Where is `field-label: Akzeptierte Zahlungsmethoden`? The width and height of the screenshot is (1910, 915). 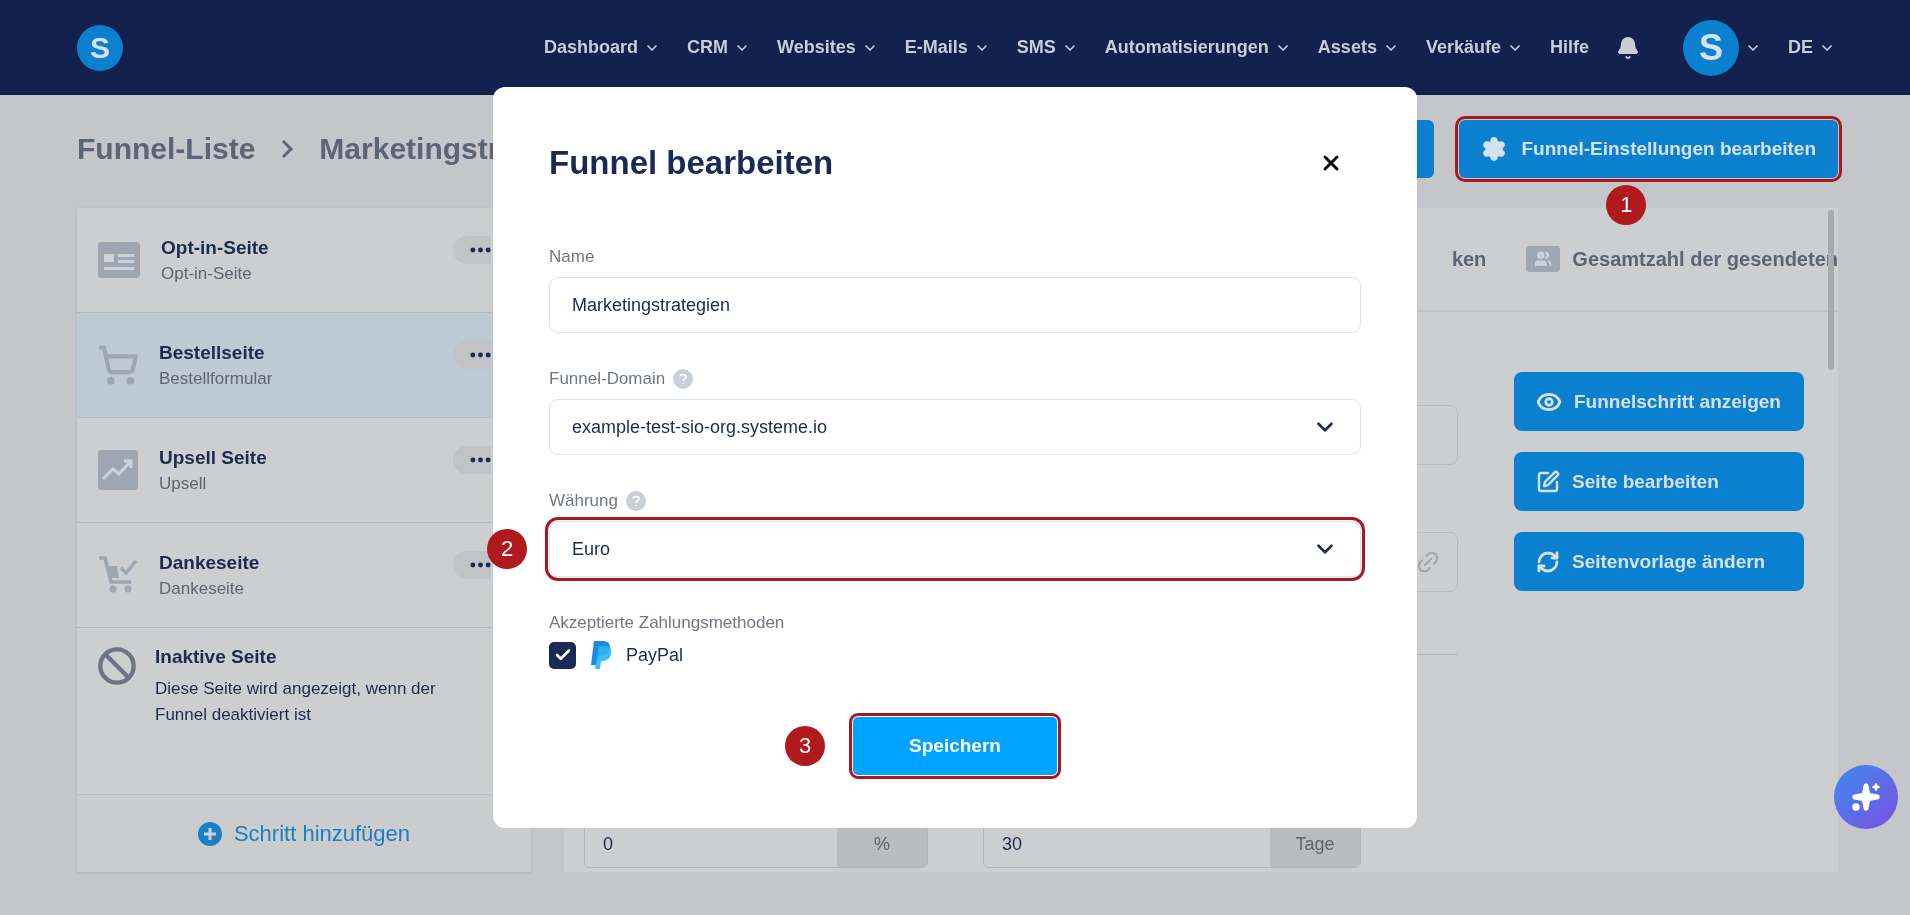
field-label: Akzeptierte Zahlungsmethoden is located at coordinates (667, 623).